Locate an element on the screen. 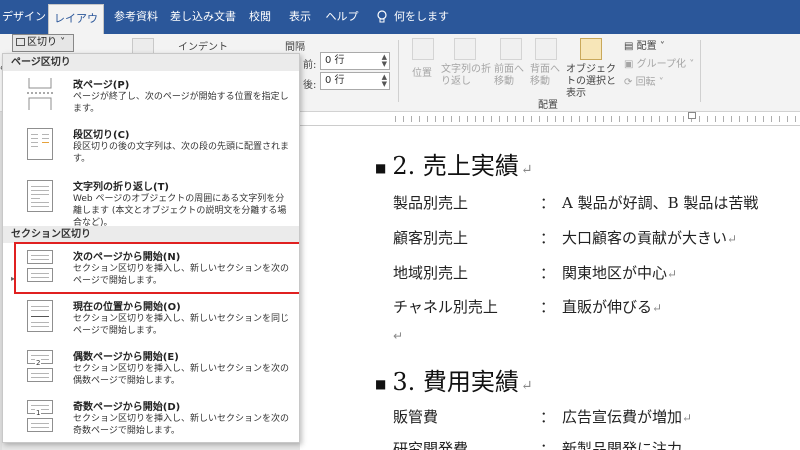 Image resolution: width=800 pixels, height=450 pixels. tell-me-search: 何をしますか is located at coordinates (424, 28).